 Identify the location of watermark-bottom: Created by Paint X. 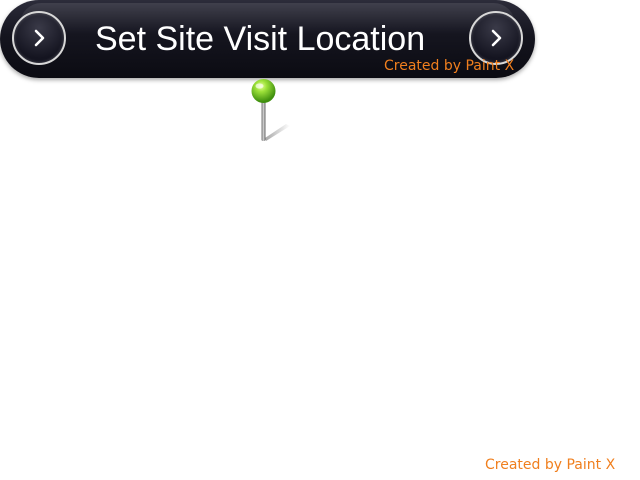
(550, 465).